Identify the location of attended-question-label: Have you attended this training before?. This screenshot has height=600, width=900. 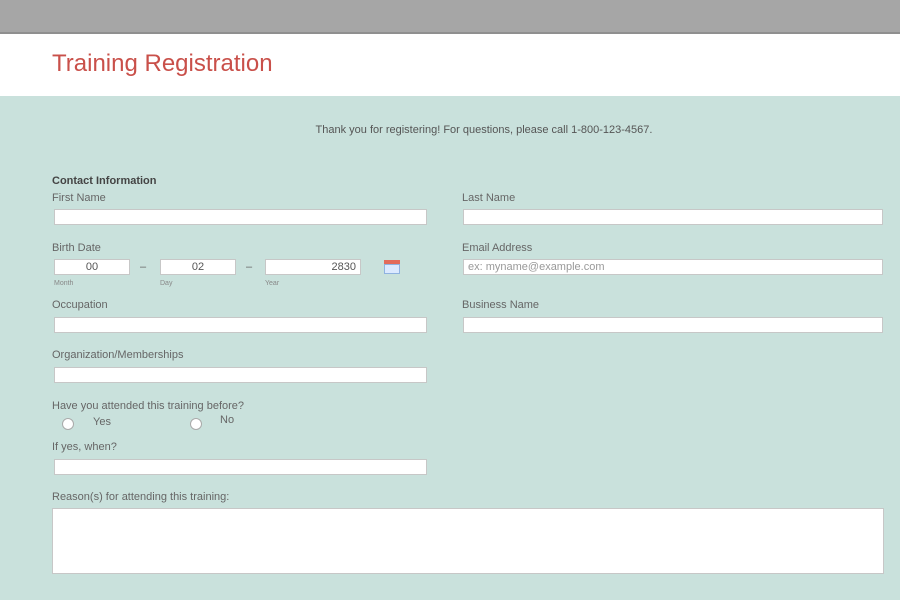
(148, 406).